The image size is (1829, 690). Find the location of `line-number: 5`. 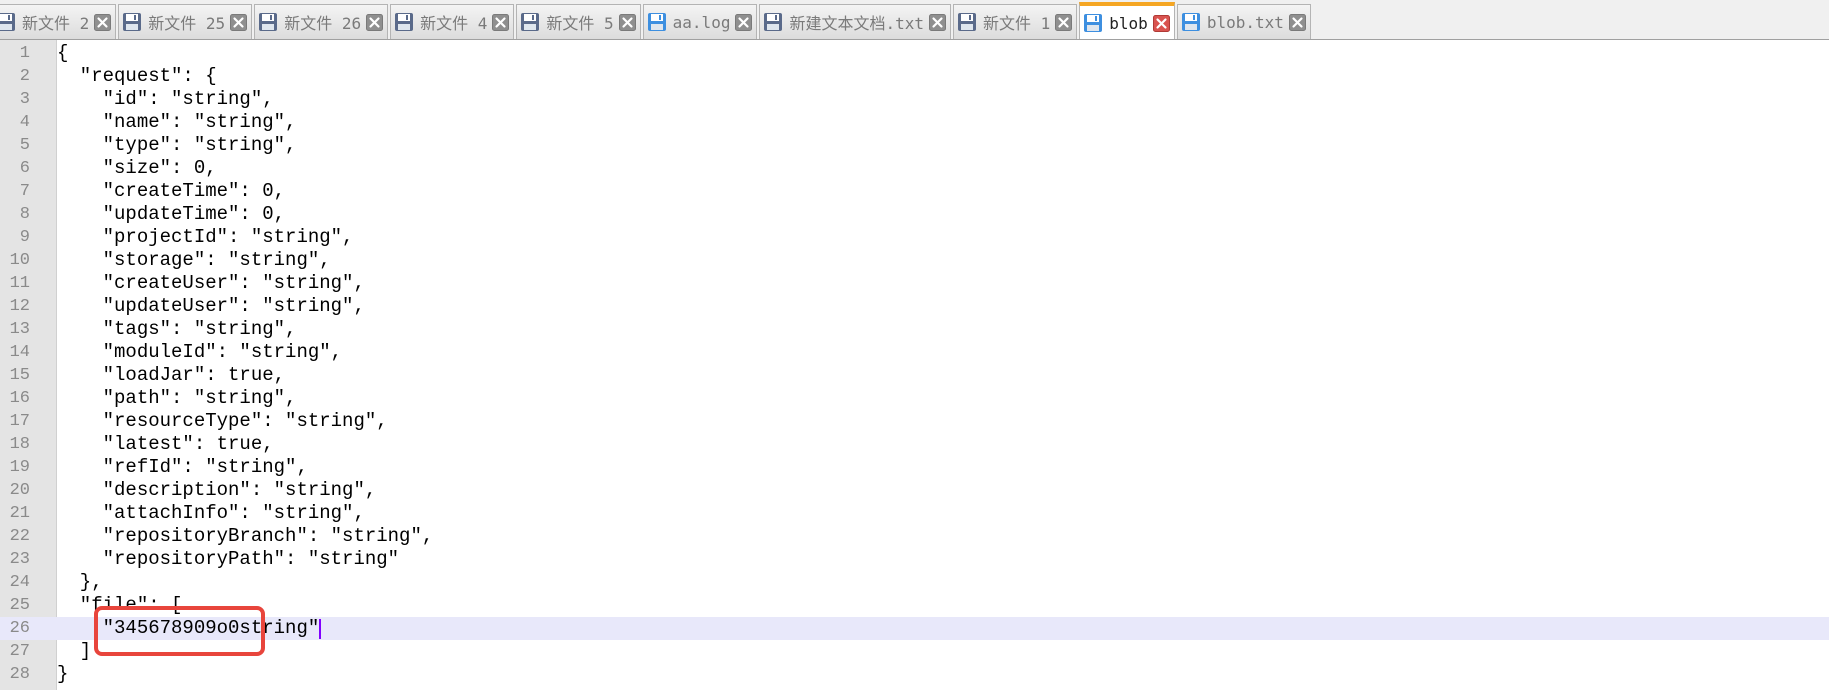

line-number: 5 is located at coordinates (24, 145).